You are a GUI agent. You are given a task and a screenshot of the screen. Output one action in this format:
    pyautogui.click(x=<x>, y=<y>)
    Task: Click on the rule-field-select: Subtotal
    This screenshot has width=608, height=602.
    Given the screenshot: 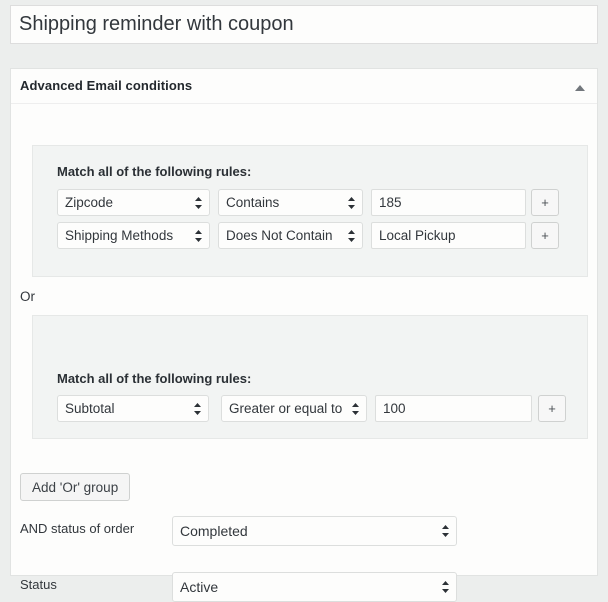 What is the action you would take?
    pyautogui.click(x=133, y=408)
    